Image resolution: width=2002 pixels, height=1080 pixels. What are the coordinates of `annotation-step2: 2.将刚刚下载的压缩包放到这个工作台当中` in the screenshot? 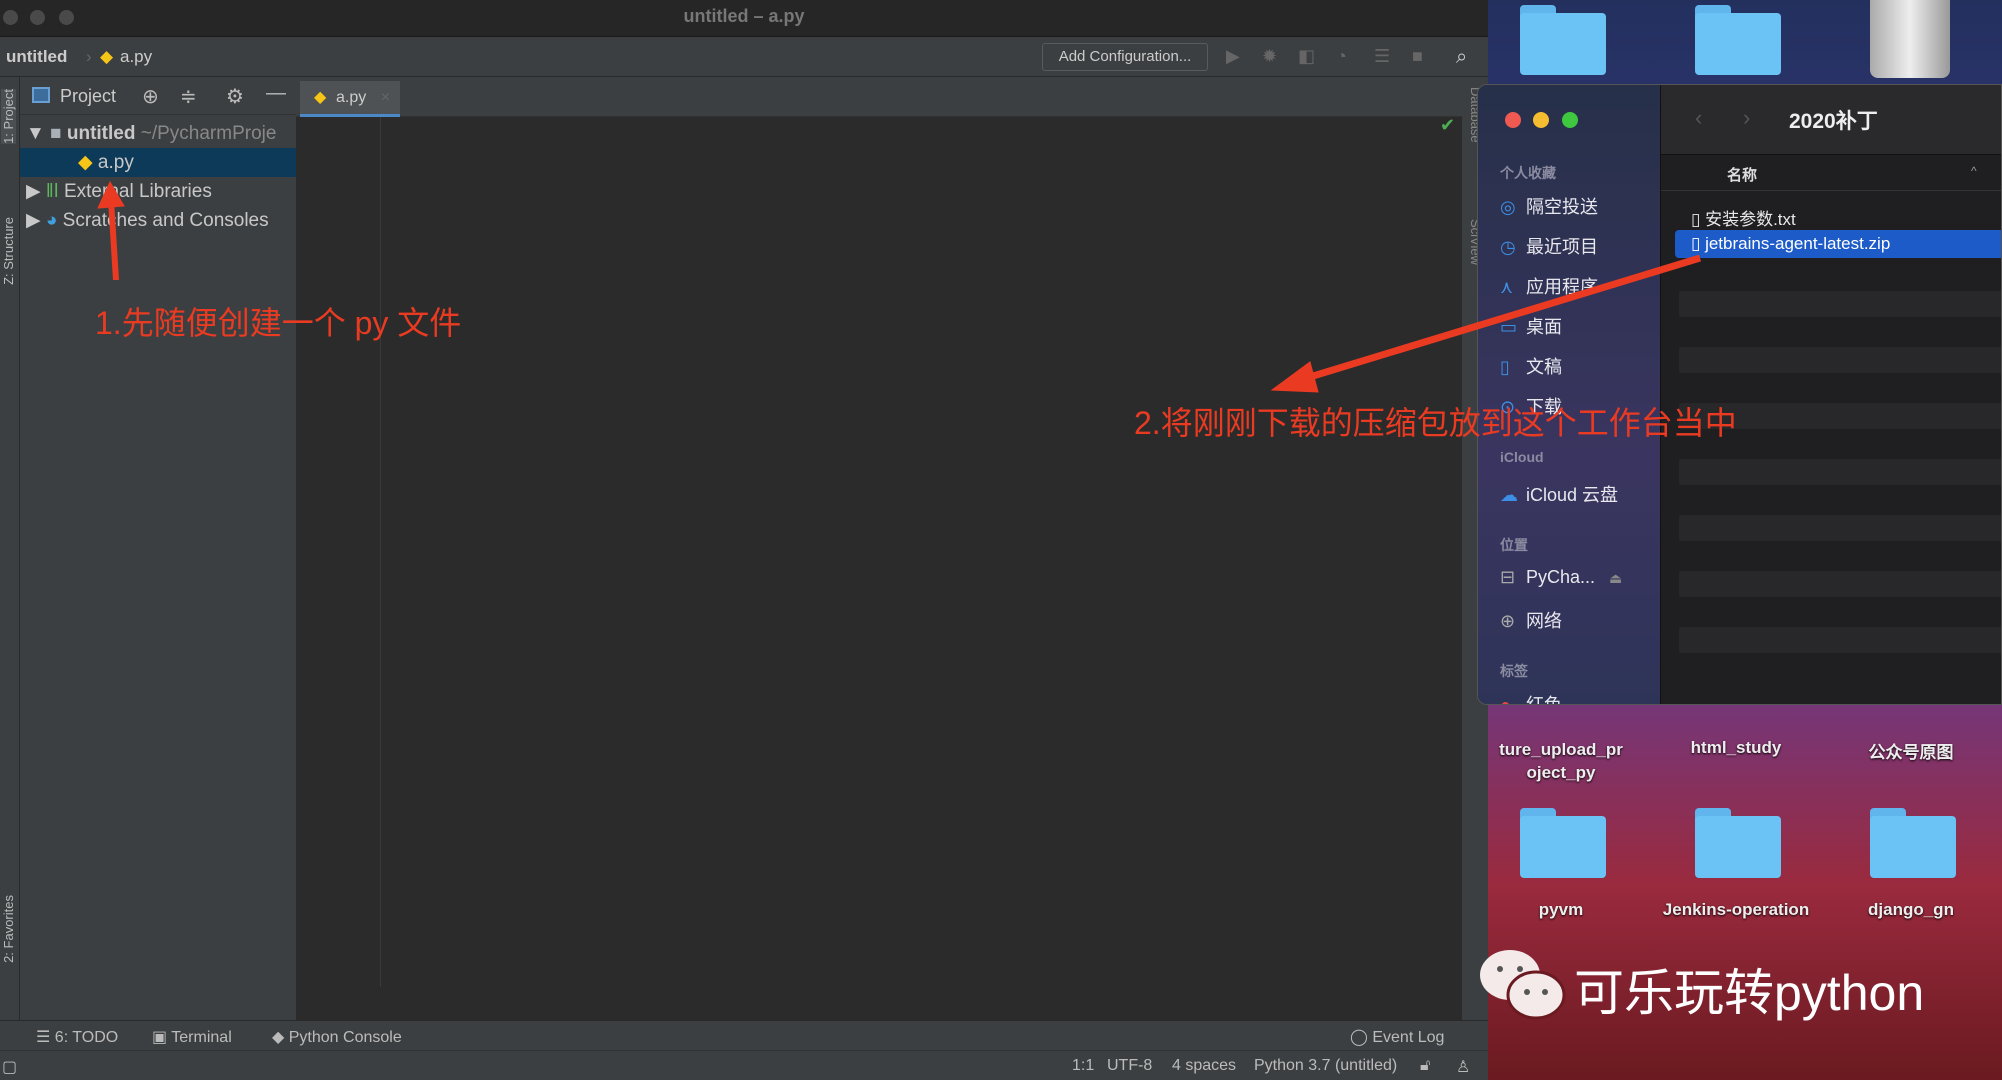 It's located at (1435, 423).